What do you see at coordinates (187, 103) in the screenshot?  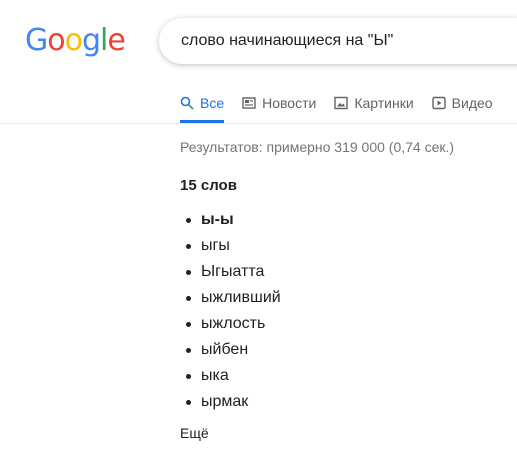 I see `search-icon` at bounding box center [187, 103].